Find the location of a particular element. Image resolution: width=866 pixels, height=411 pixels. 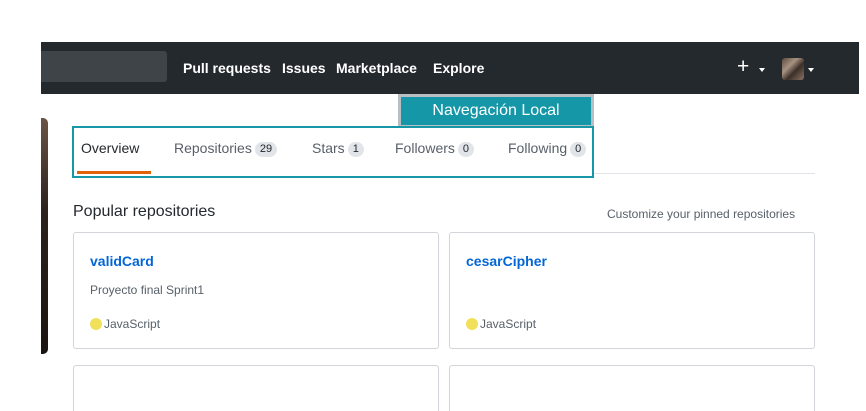

annotation-tooltip: Navegación Local is located at coordinates (496, 111).